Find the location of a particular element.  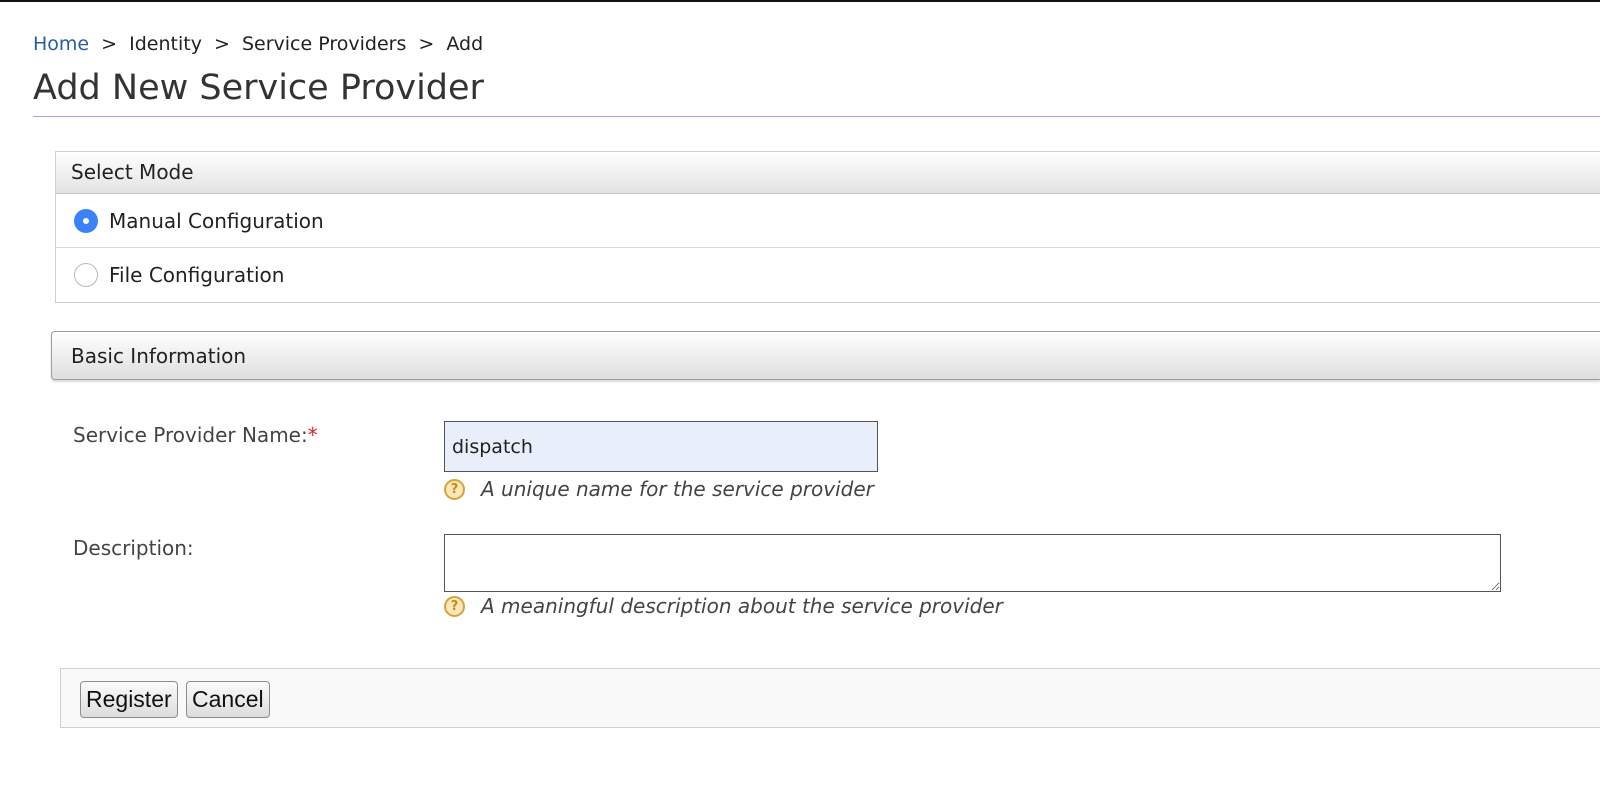

breadcrumb-service-providers: Service Providers is located at coordinates (324, 44).